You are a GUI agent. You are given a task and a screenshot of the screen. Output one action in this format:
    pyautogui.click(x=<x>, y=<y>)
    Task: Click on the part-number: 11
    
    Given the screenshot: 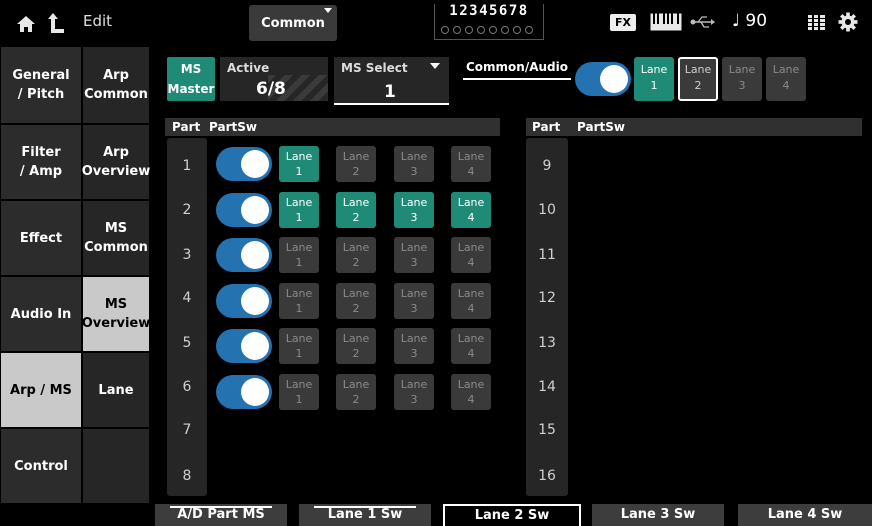 What is the action you would take?
    pyautogui.click(x=547, y=255)
    